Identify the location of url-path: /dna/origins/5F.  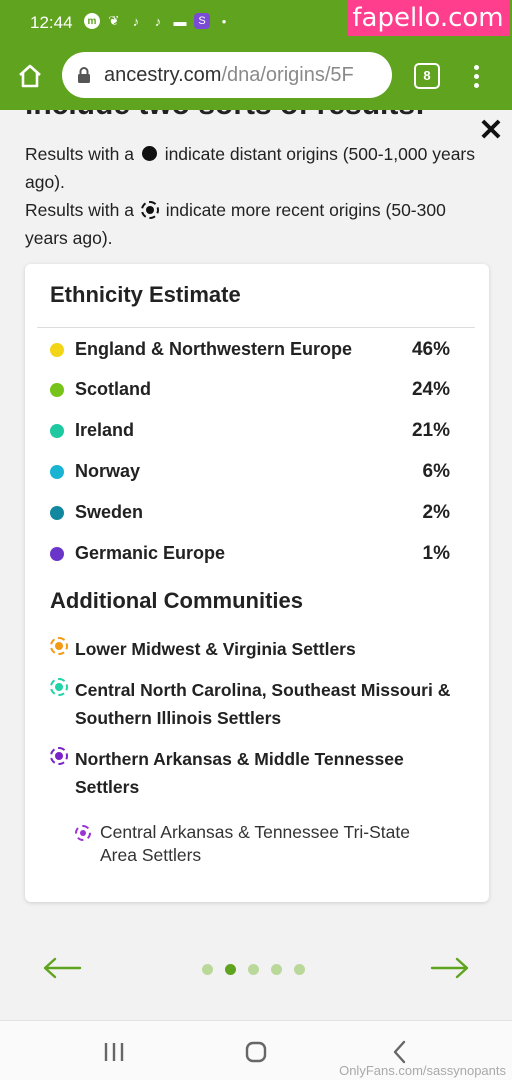
(287, 75).